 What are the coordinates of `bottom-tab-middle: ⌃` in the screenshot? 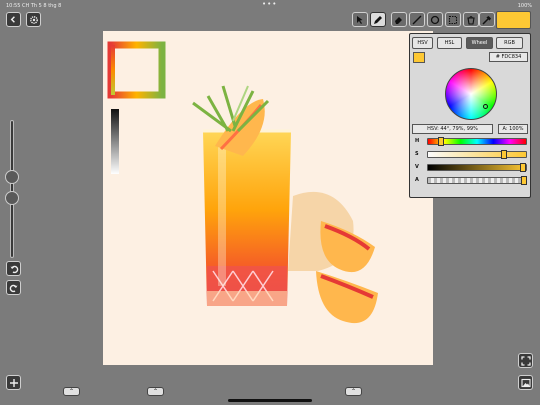 It's located at (155, 391).